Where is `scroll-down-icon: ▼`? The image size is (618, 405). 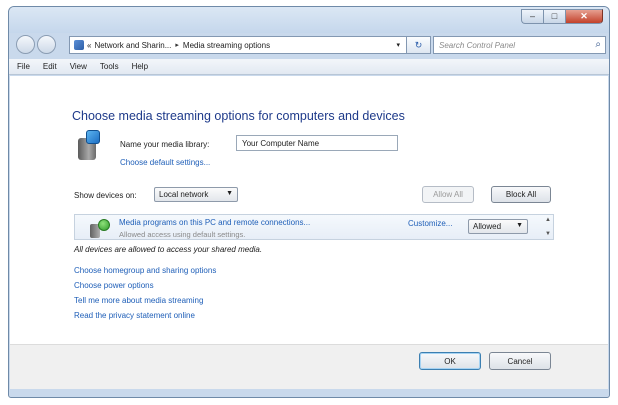
scroll-down-icon: ▼ is located at coordinates (548, 234).